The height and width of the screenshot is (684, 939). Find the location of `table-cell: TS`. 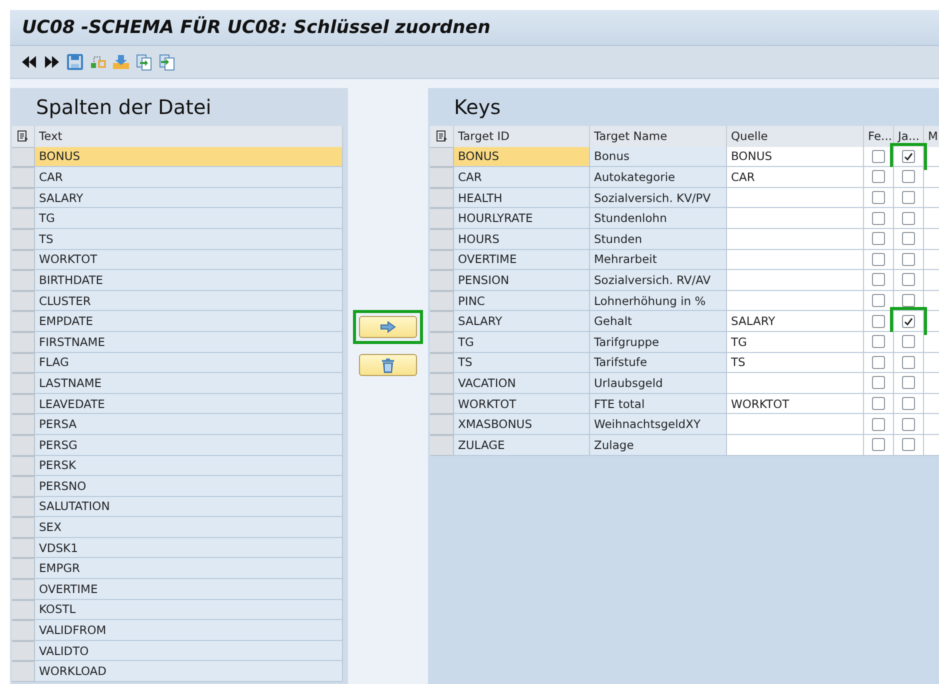

table-cell: TS is located at coordinates (522, 363).